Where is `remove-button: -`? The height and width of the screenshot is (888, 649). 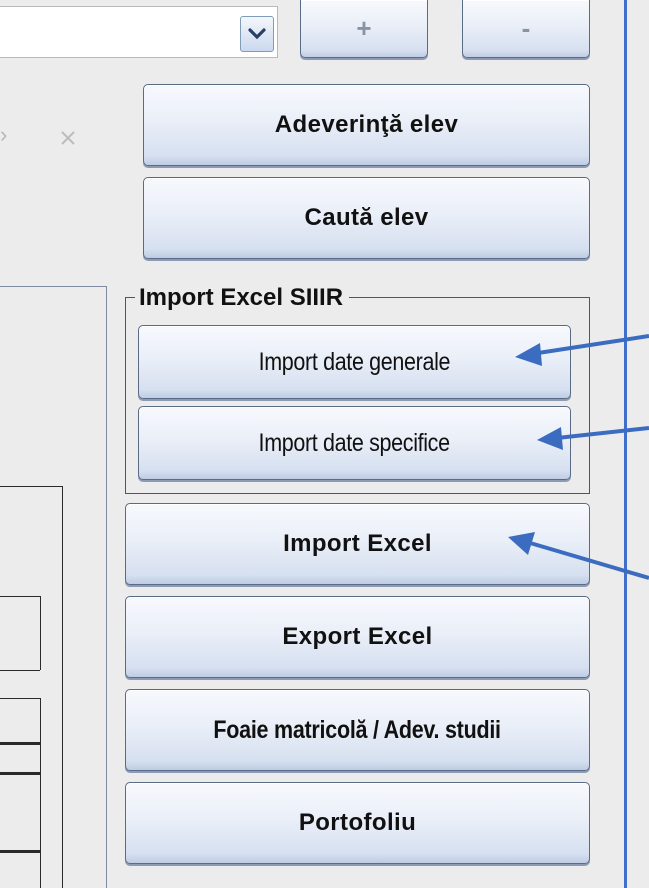 remove-button: - is located at coordinates (526, 29).